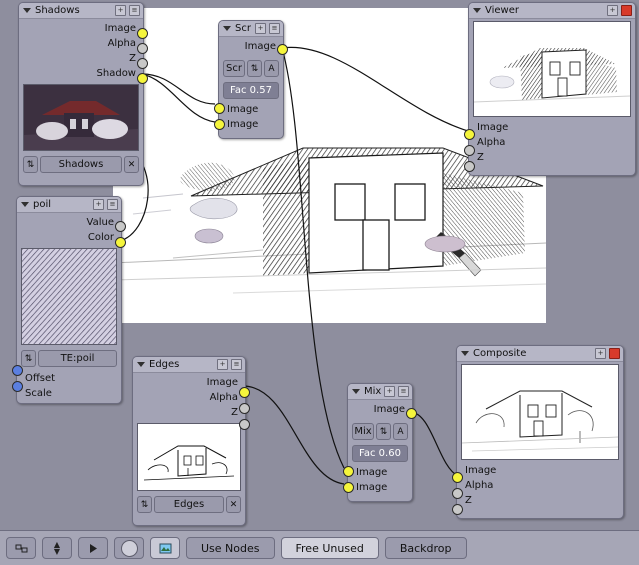 Image resolution: width=639 pixels, height=565 pixels. I want to click on blend-mode-row: Mix ⇅ A, so click(380, 431).